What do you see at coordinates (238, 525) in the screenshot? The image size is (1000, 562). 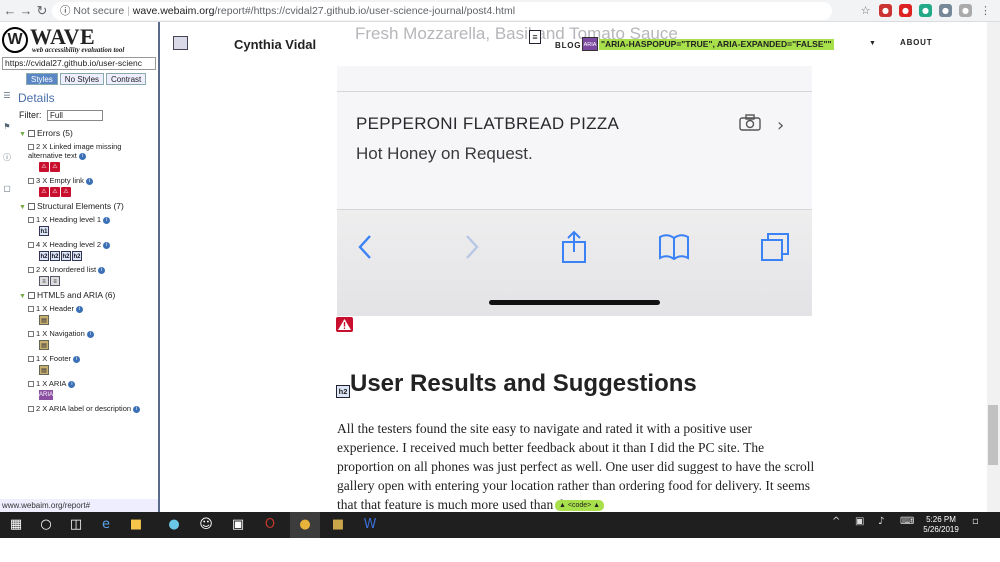 I see `store-icon: ▣` at bounding box center [238, 525].